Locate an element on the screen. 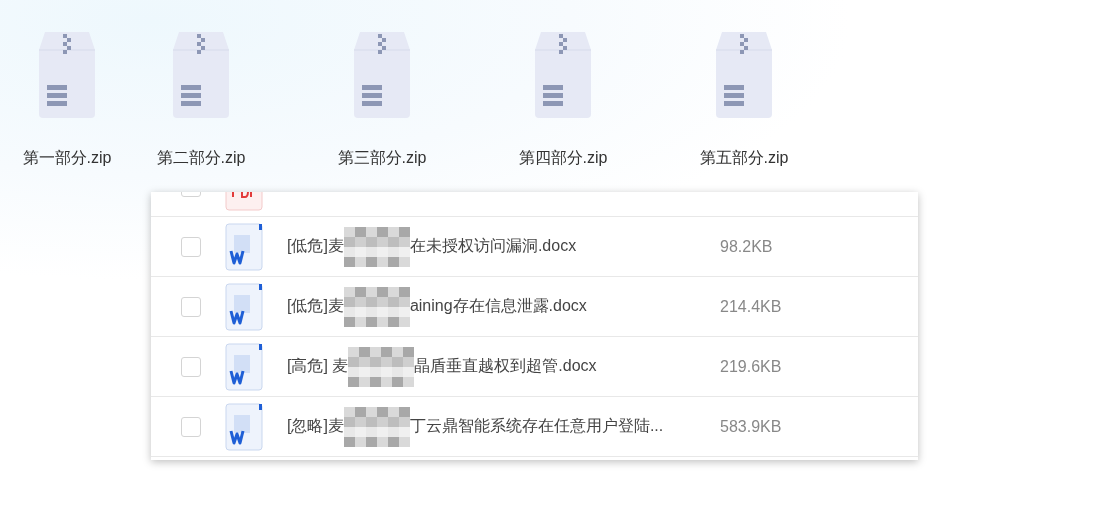  file-size: 98.2KB is located at coordinates (746, 246).